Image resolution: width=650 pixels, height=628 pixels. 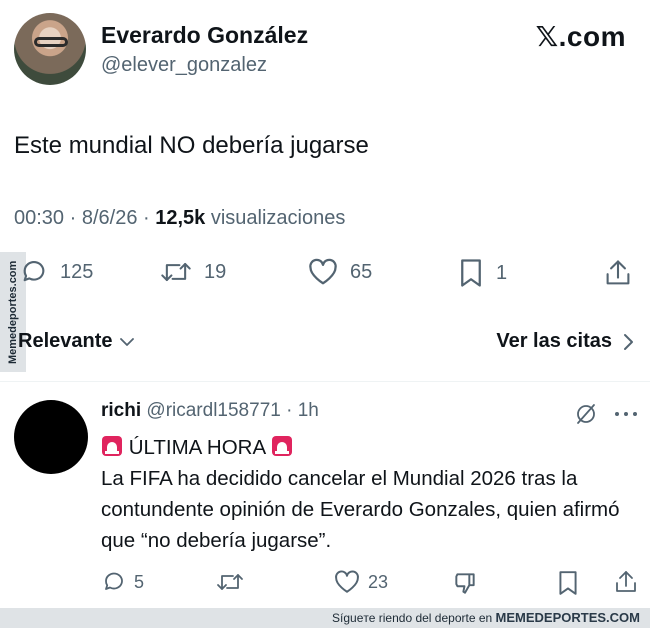 What do you see at coordinates (191, 145) in the screenshot?
I see `tweet-text: Este mundial NO debería jugarse` at bounding box center [191, 145].